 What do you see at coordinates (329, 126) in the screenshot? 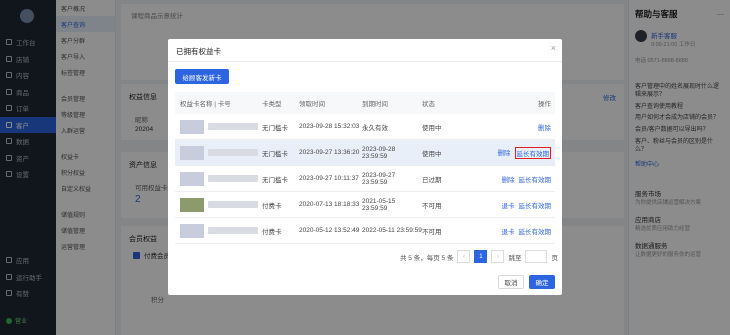
I see `received-time-cell: 2023-09-28 15:32:03` at bounding box center [329, 126].